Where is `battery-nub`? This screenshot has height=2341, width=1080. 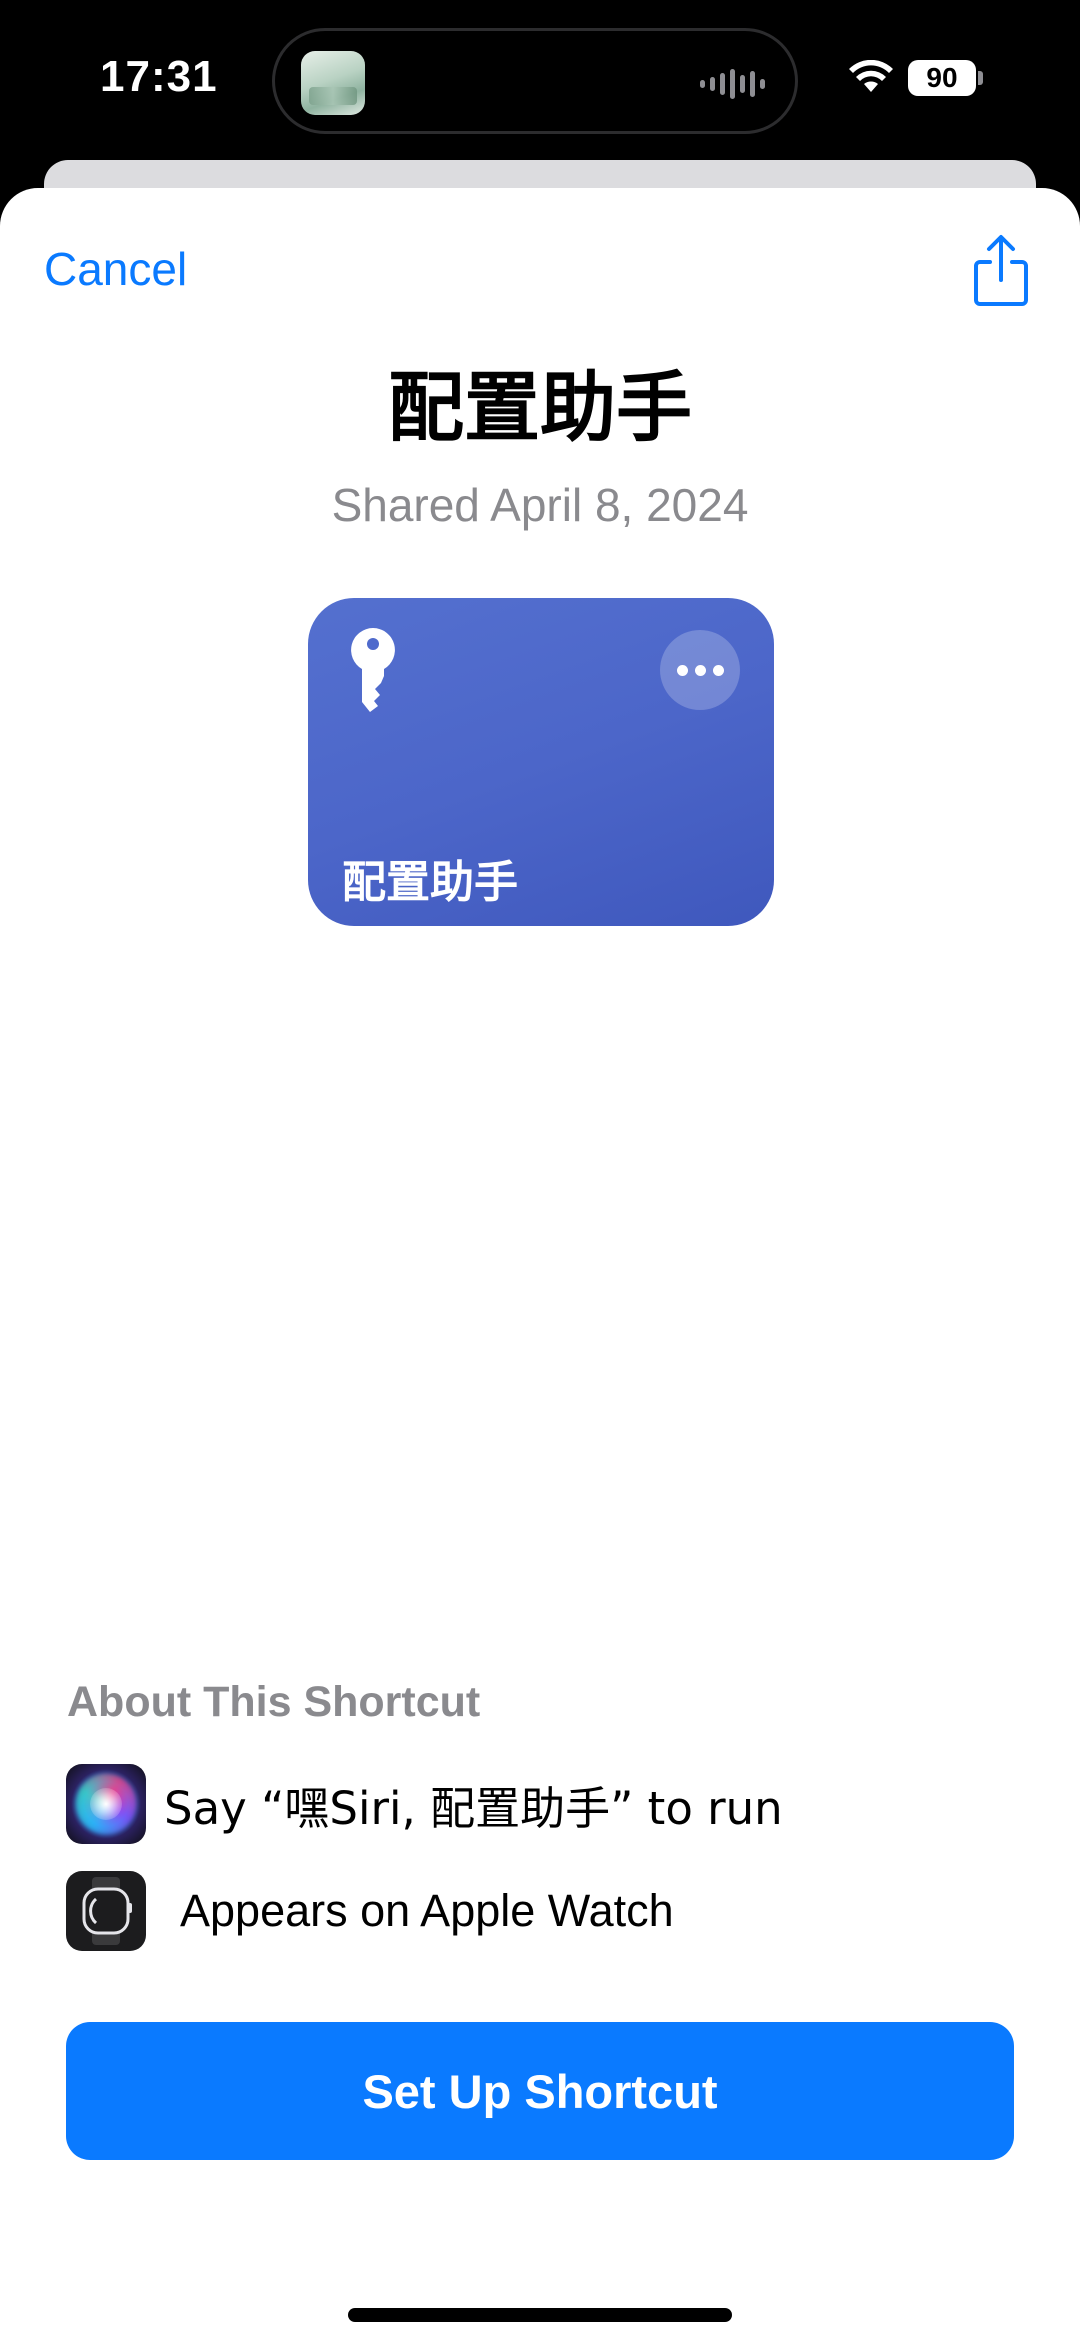
battery-nub is located at coordinates (980, 78).